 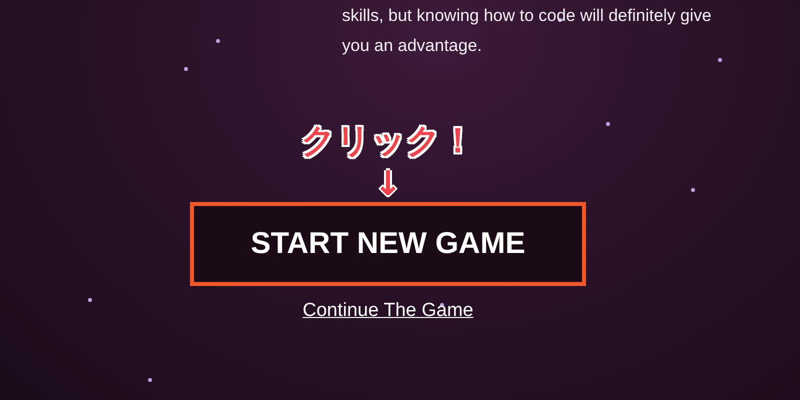 I want to click on start-game-button: START NEW GAME, so click(x=388, y=244).